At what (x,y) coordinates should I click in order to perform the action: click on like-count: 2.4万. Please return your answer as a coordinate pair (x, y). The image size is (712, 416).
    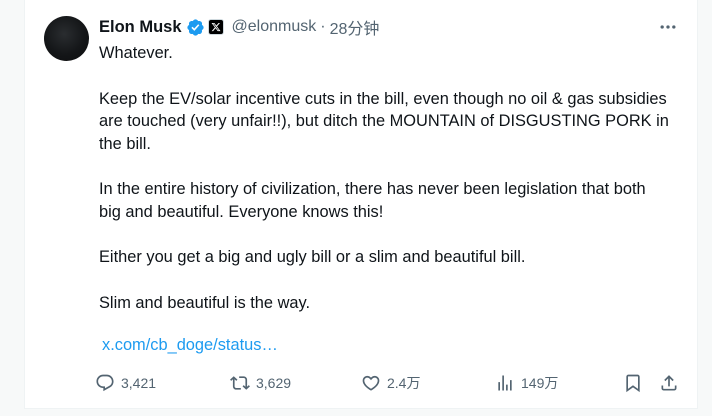
    Looking at the image, I should click on (404, 383).